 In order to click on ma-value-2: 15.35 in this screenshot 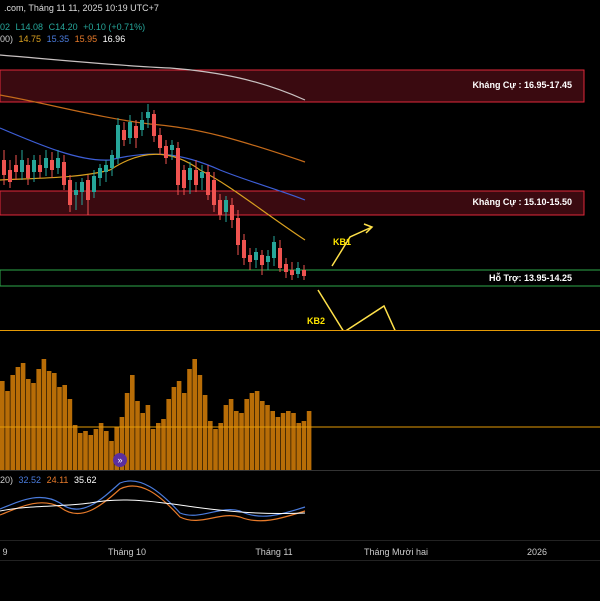, I will do `click(58, 39)`.